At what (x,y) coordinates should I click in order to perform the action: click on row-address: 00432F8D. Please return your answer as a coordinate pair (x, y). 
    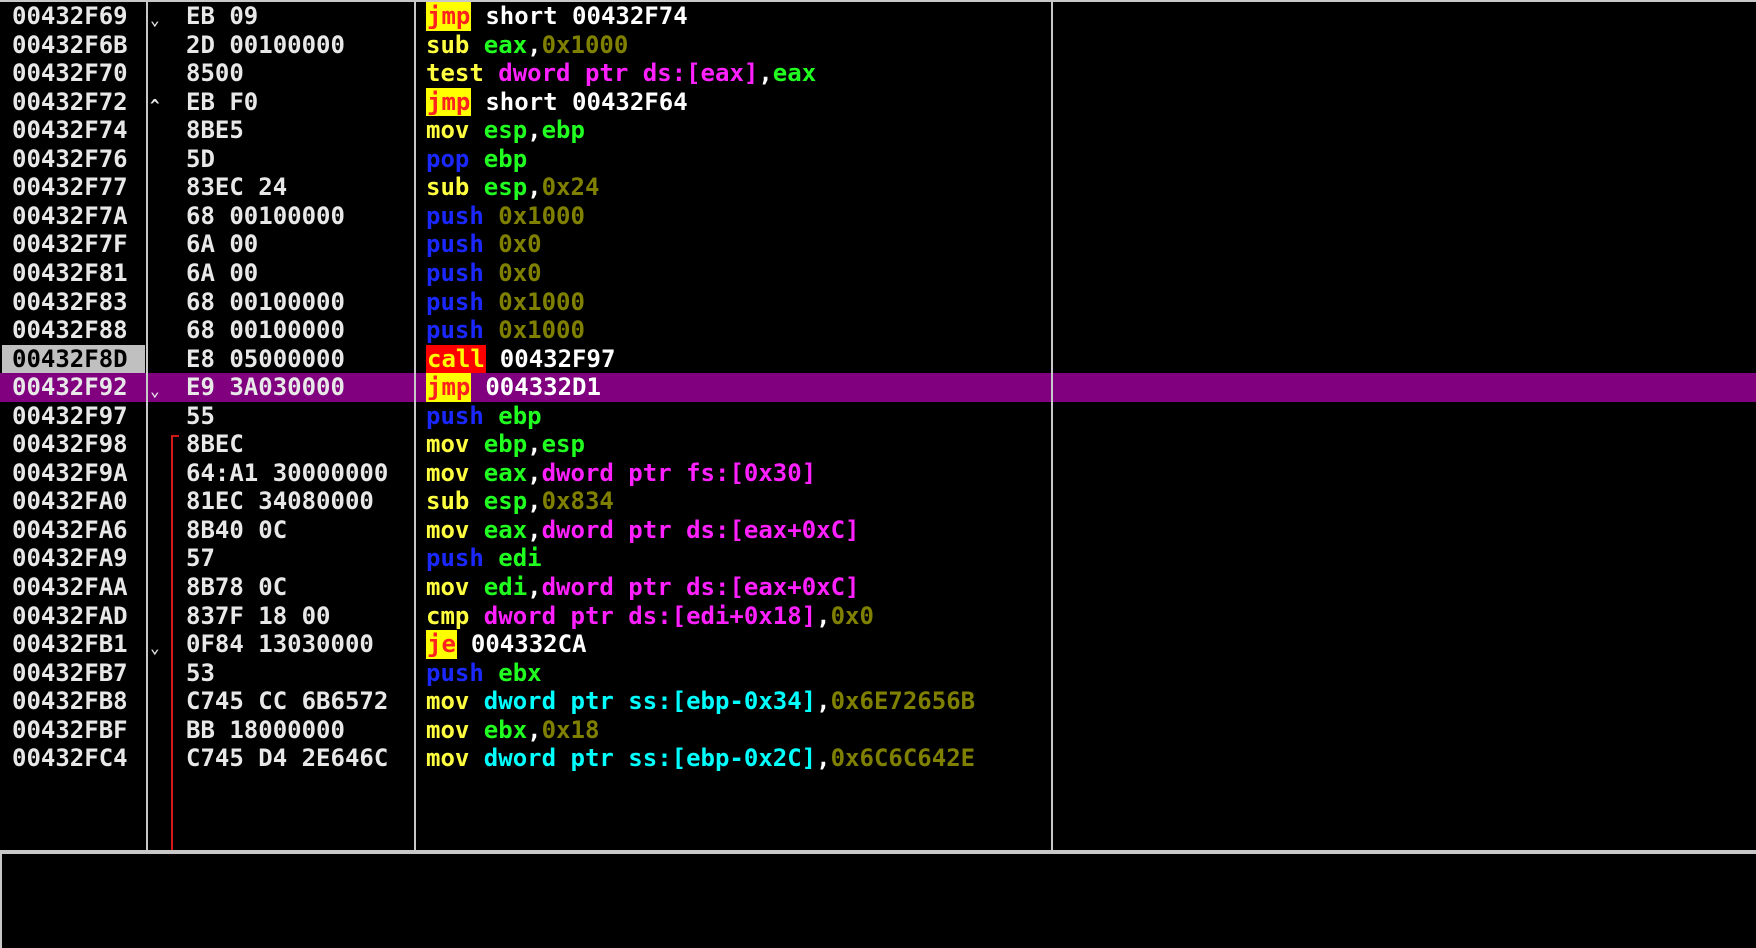
    Looking at the image, I should click on (73, 359).